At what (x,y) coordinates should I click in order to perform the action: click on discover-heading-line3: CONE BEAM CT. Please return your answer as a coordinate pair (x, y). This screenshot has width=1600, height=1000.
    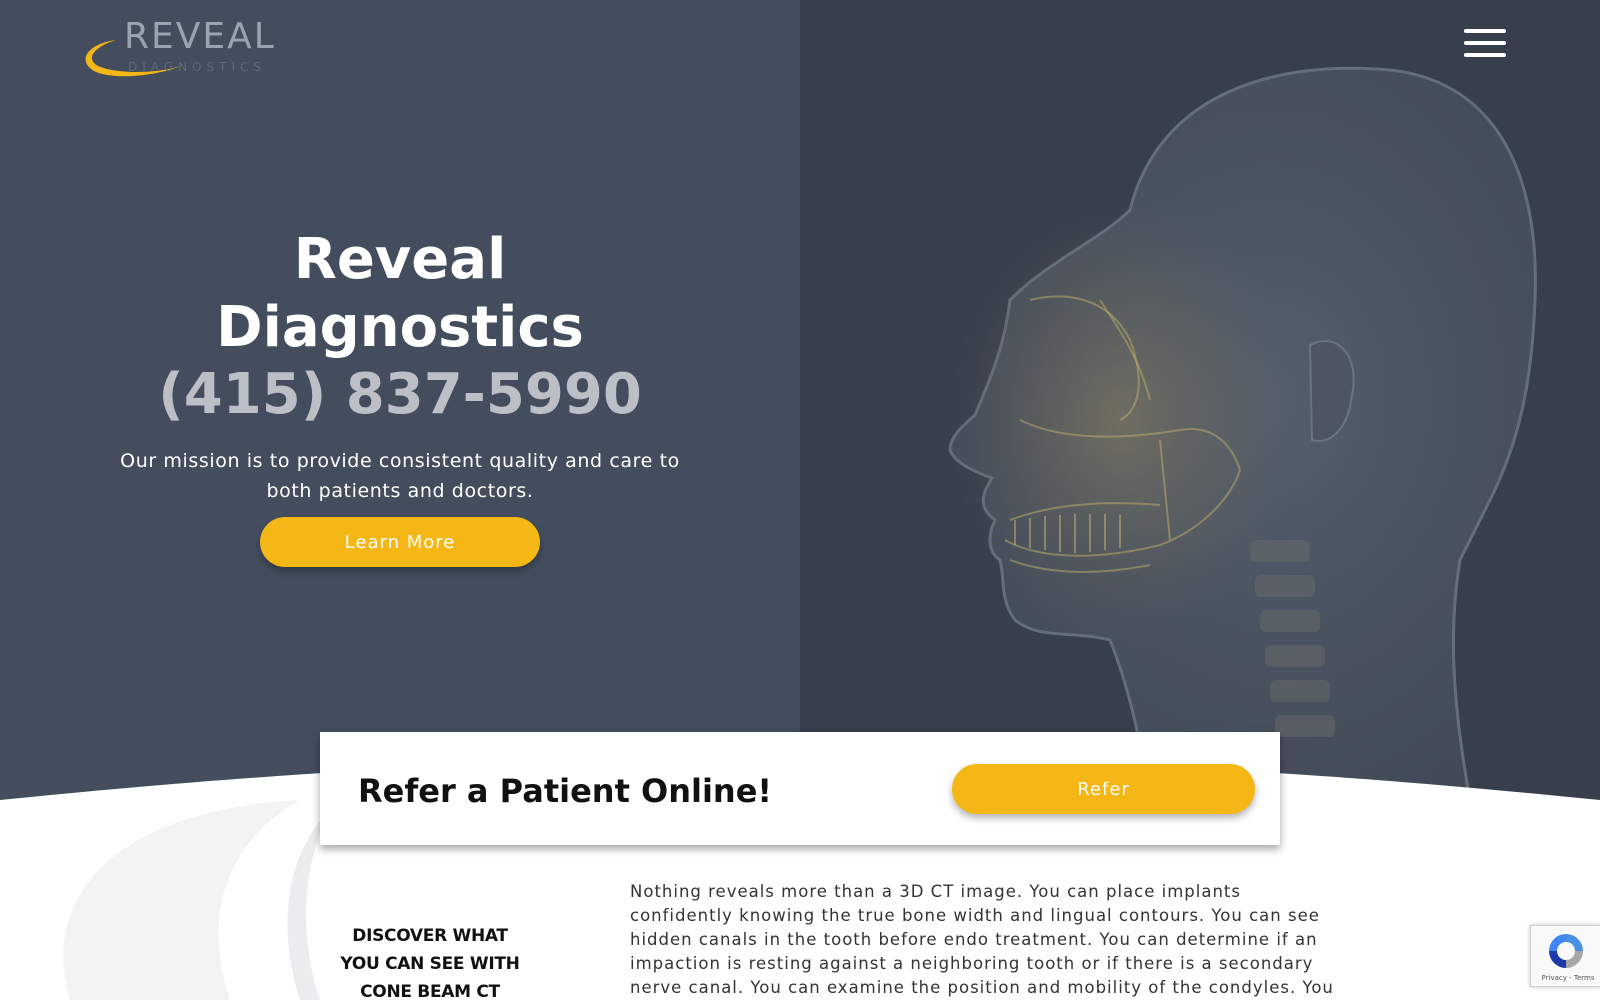
    Looking at the image, I should click on (430, 991).